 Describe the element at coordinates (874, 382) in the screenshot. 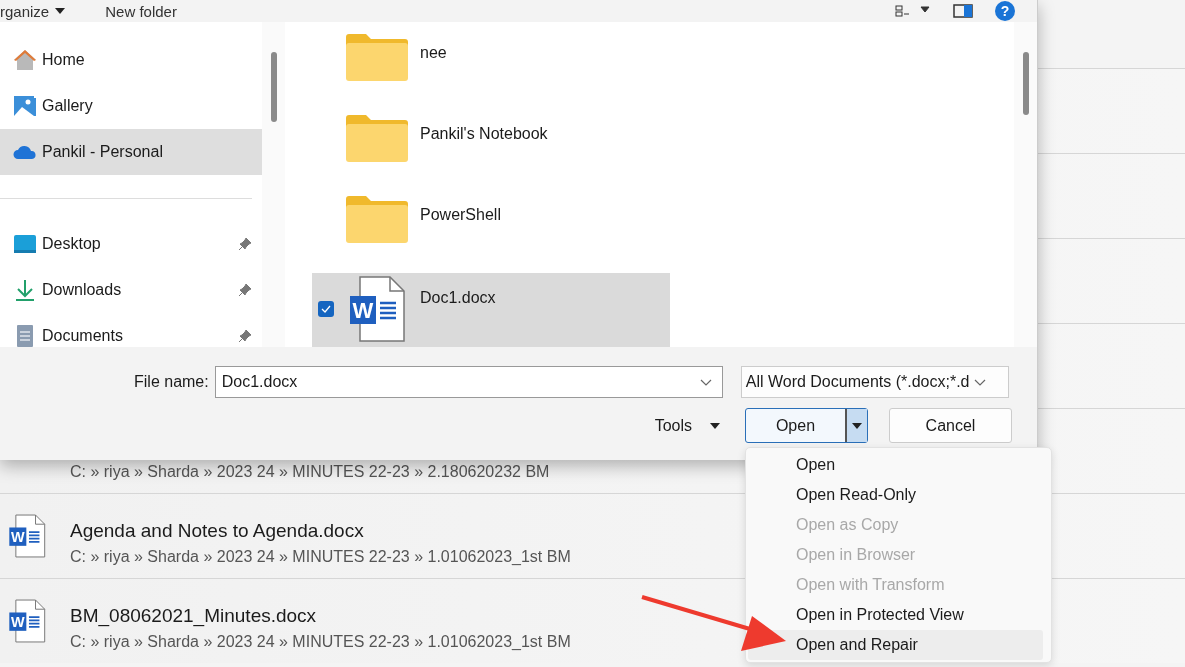

I see `file-type-dropdown: All Word Documents (*.docx;*.d` at that location.